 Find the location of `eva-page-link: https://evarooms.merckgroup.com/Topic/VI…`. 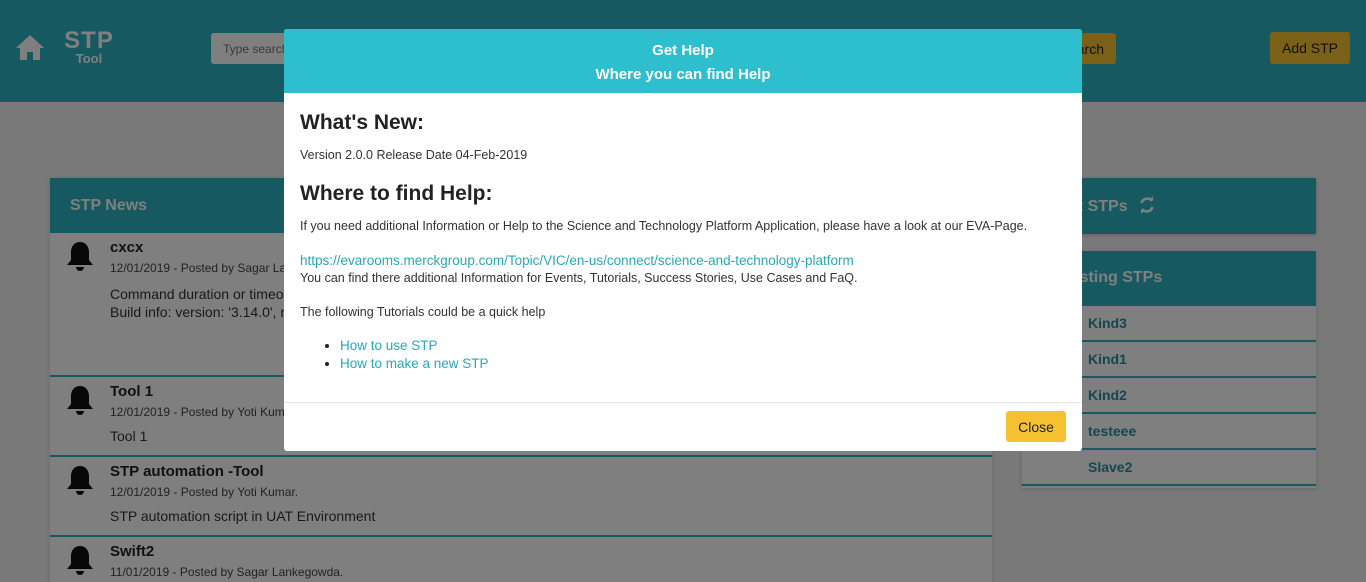

eva-page-link: https://evarooms.merckgroup.com/Topic/VI… is located at coordinates (577, 260).